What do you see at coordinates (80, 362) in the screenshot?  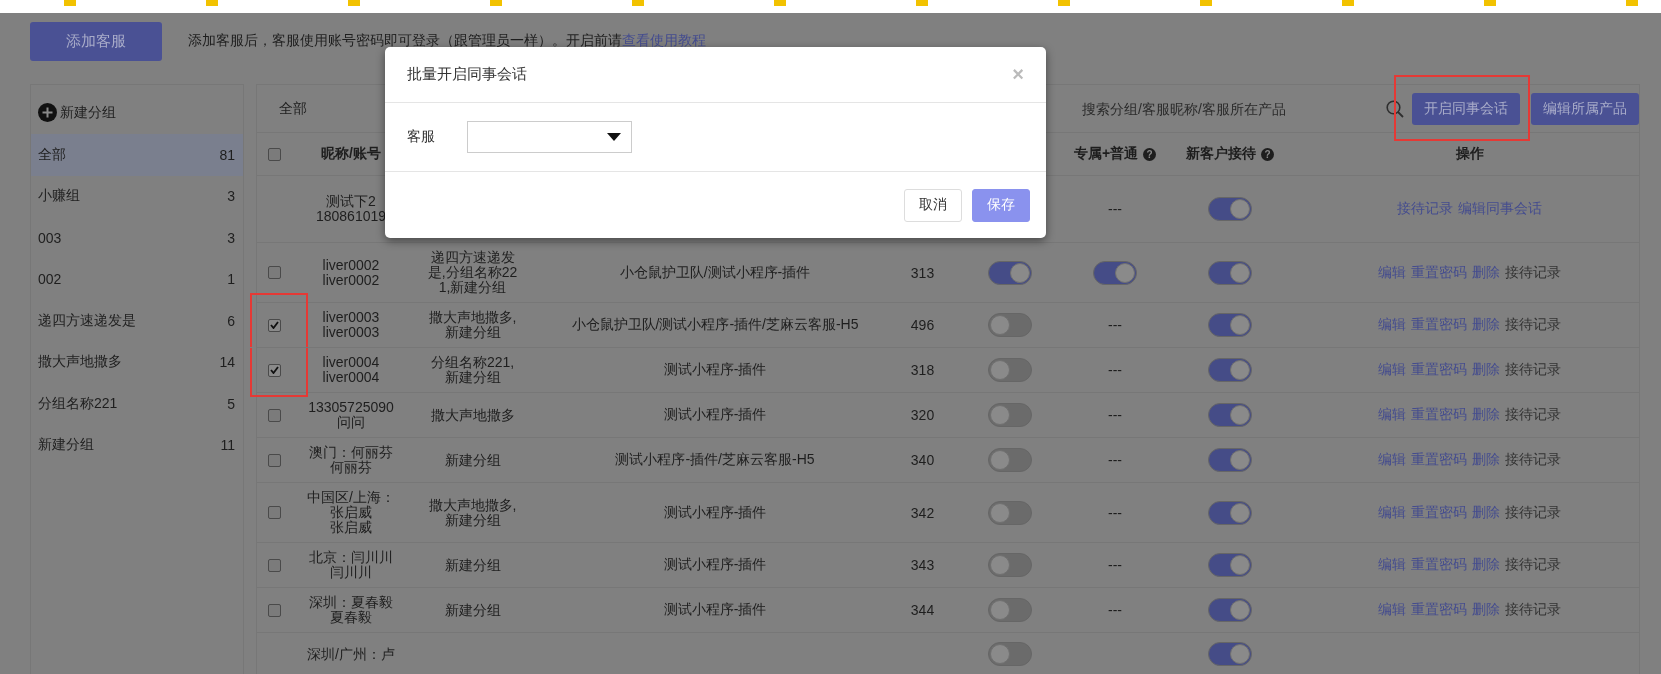 I see `group-name: 撒大声地撒多` at bounding box center [80, 362].